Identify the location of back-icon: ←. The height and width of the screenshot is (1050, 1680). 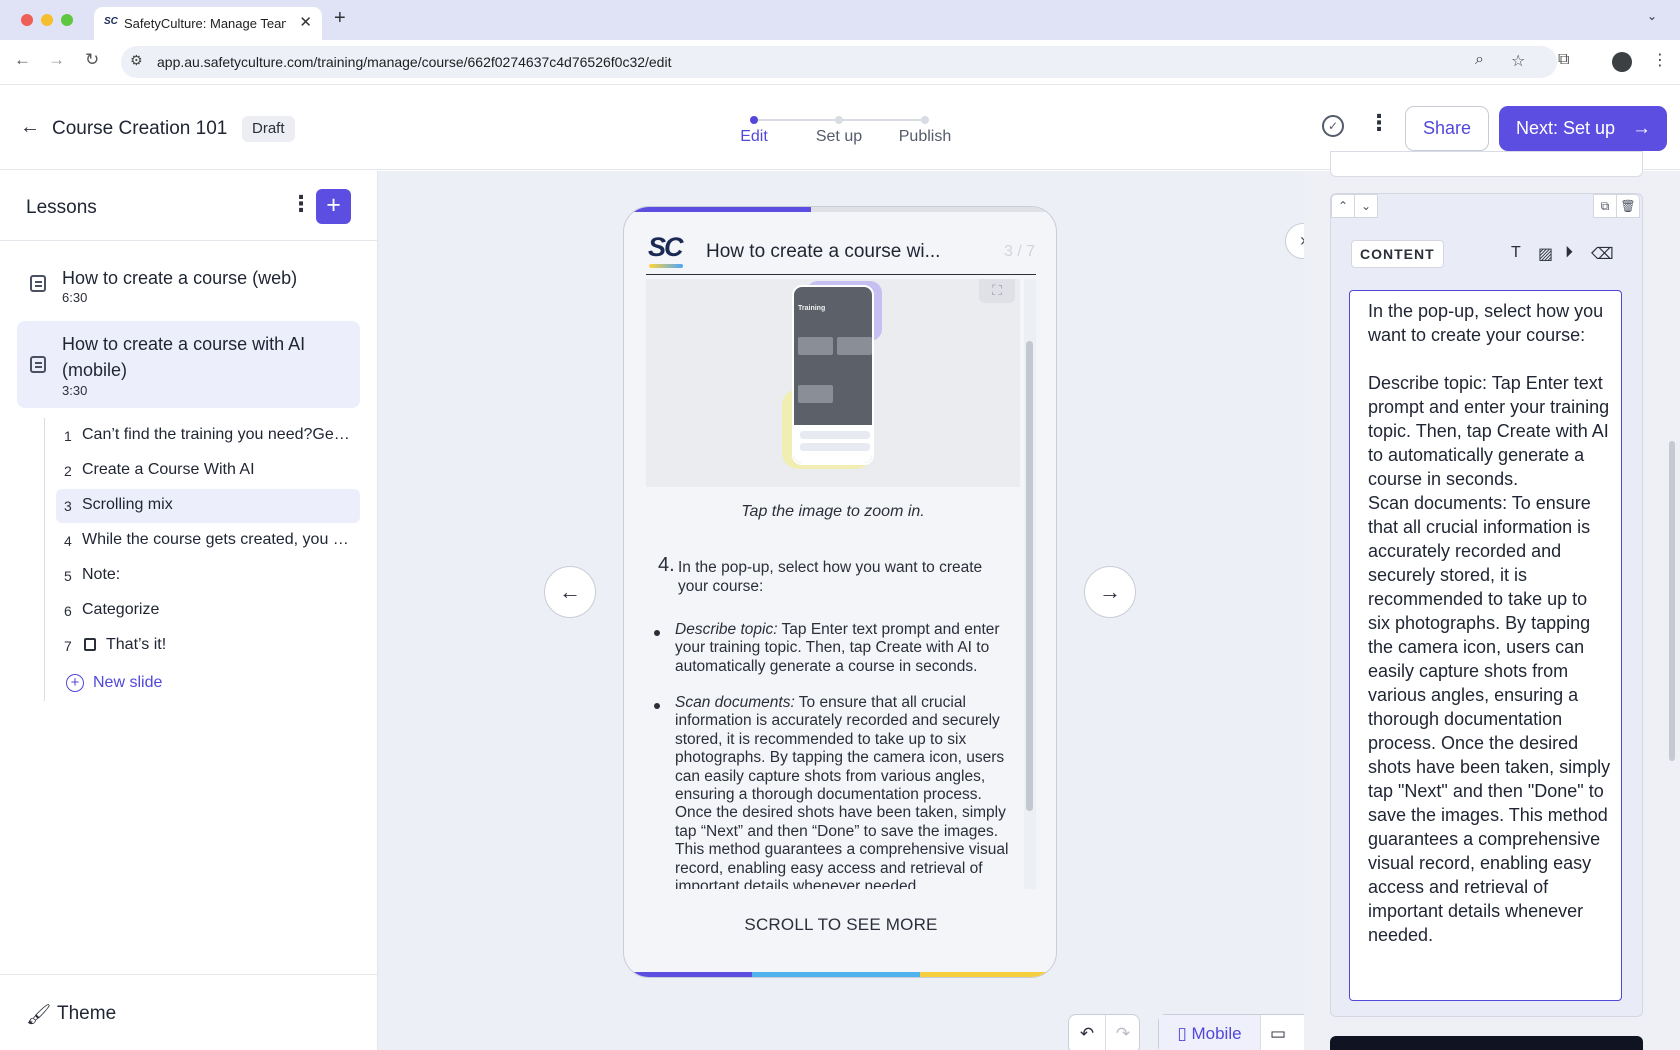
(22, 60).